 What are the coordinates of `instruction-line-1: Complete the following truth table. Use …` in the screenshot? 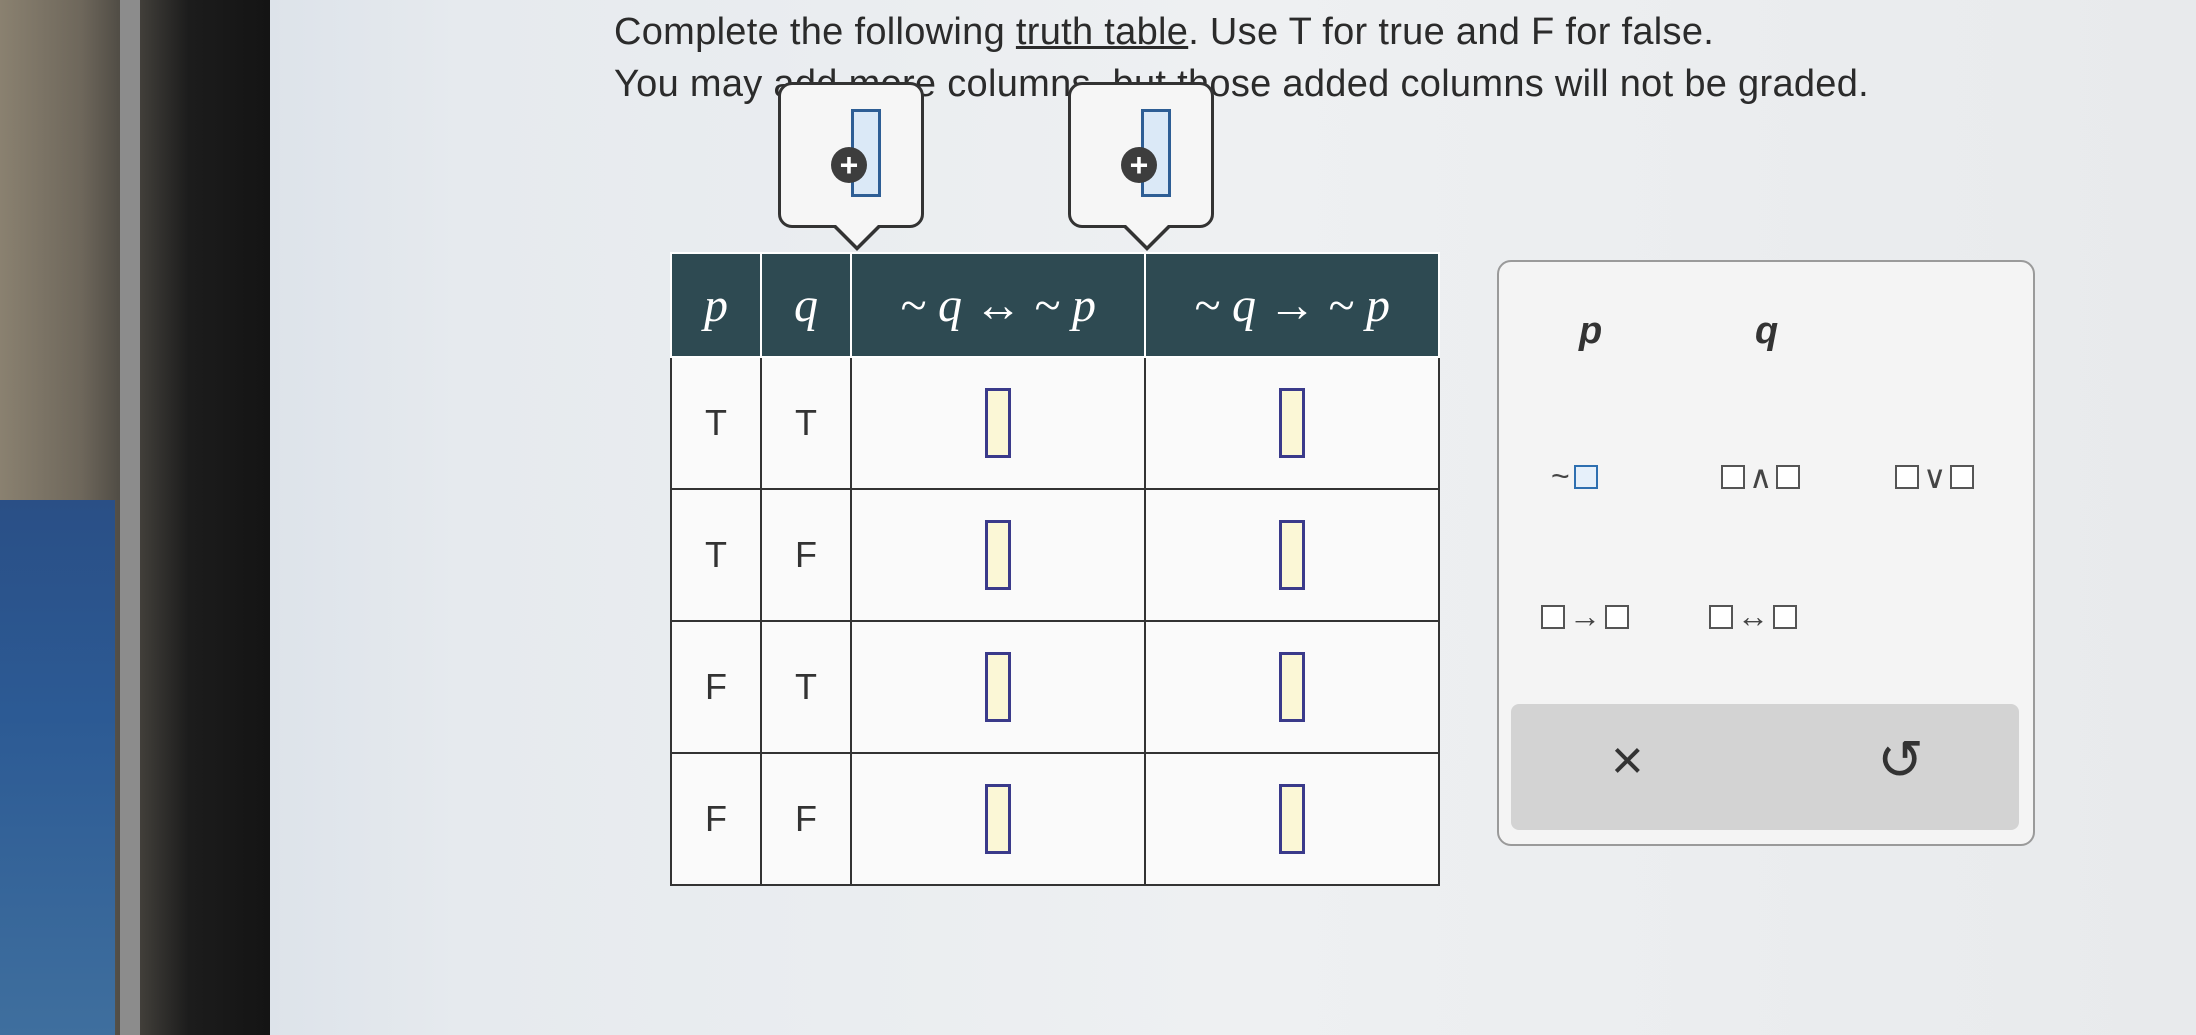 It's located at (1164, 32).